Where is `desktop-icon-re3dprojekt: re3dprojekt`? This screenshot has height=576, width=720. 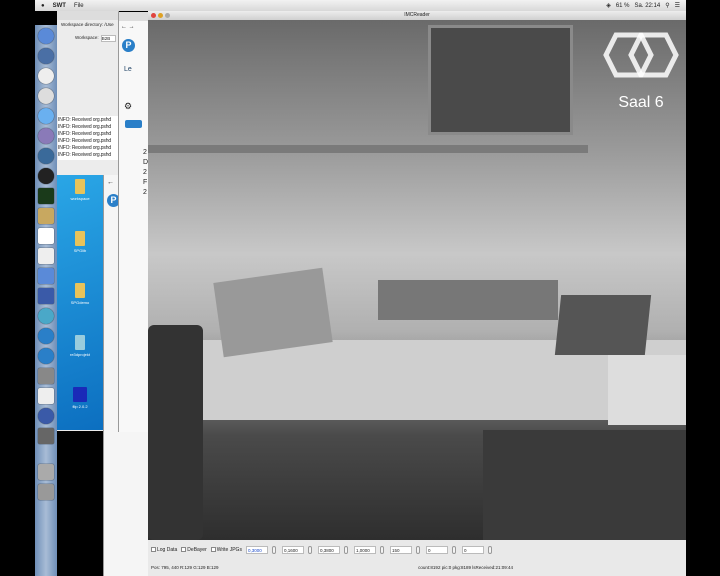
desktop-icon-re3dprojekt: re3dprojekt is located at coordinates (80, 359).